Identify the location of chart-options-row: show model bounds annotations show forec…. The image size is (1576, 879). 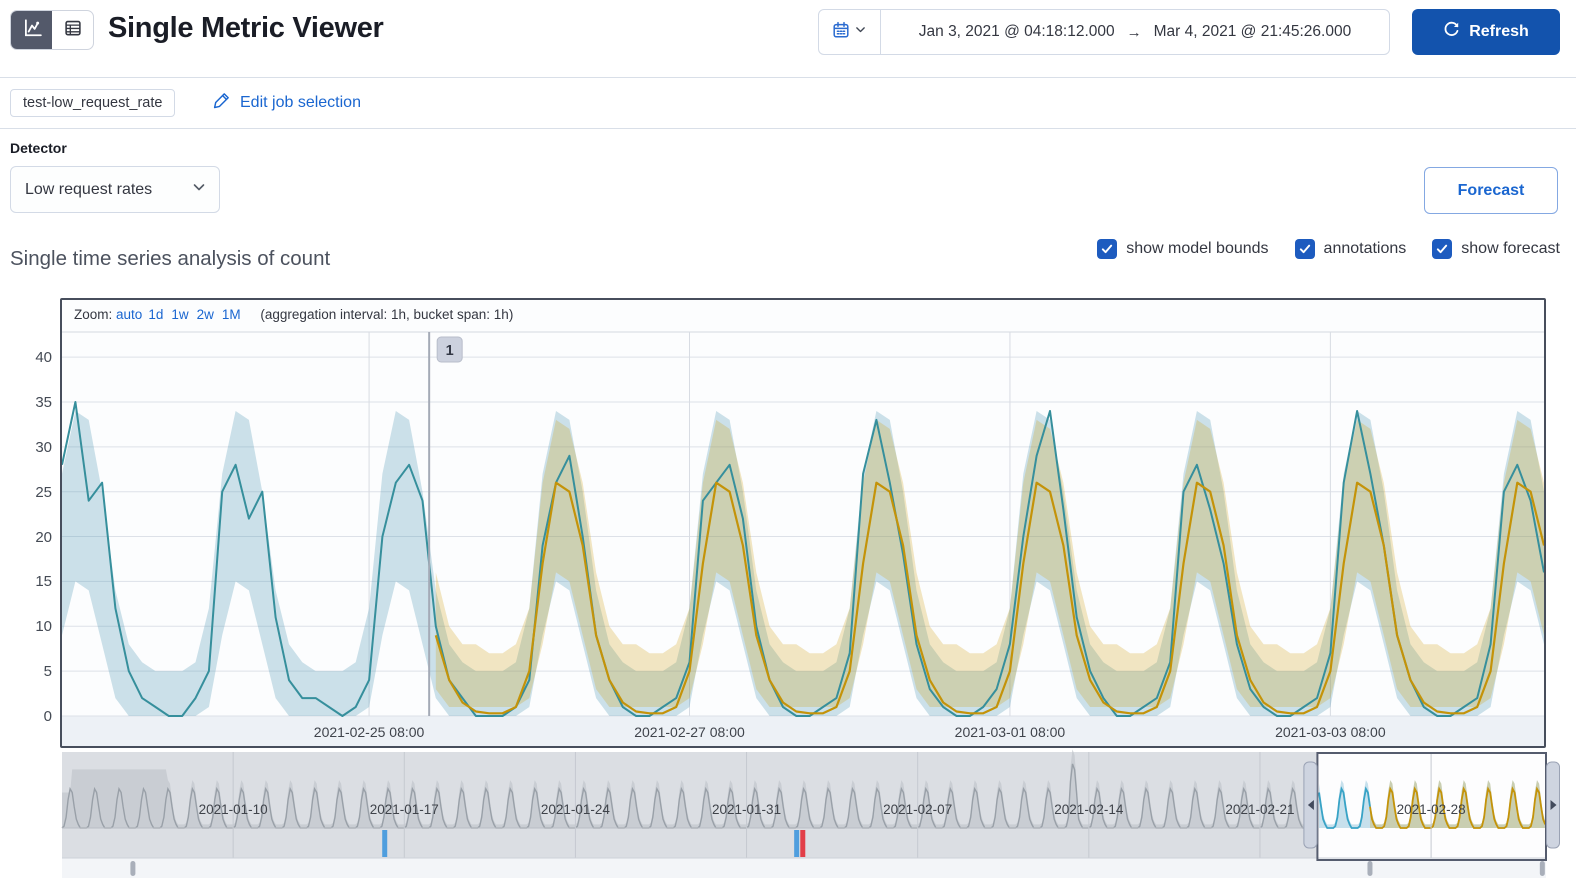
(1328, 249).